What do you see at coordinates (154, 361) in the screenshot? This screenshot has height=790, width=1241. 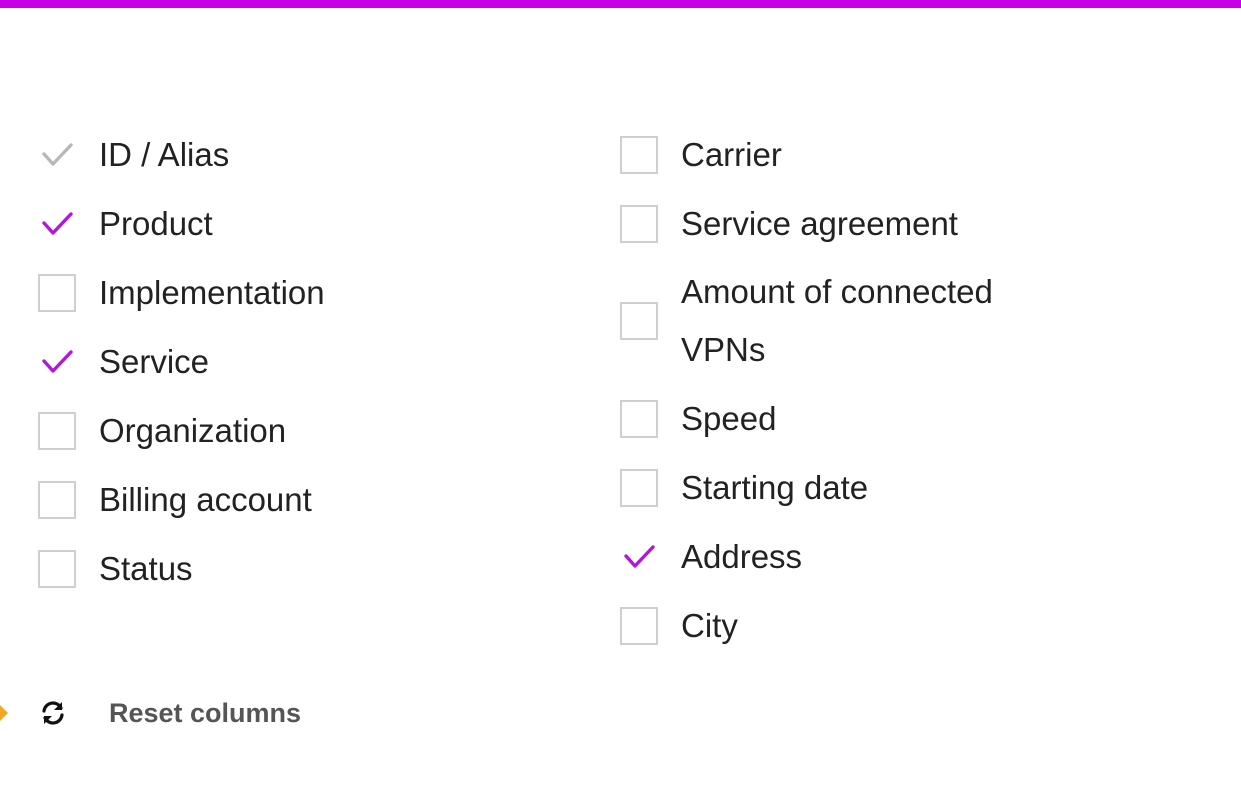 I see `column-option-label: Service` at bounding box center [154, 361].